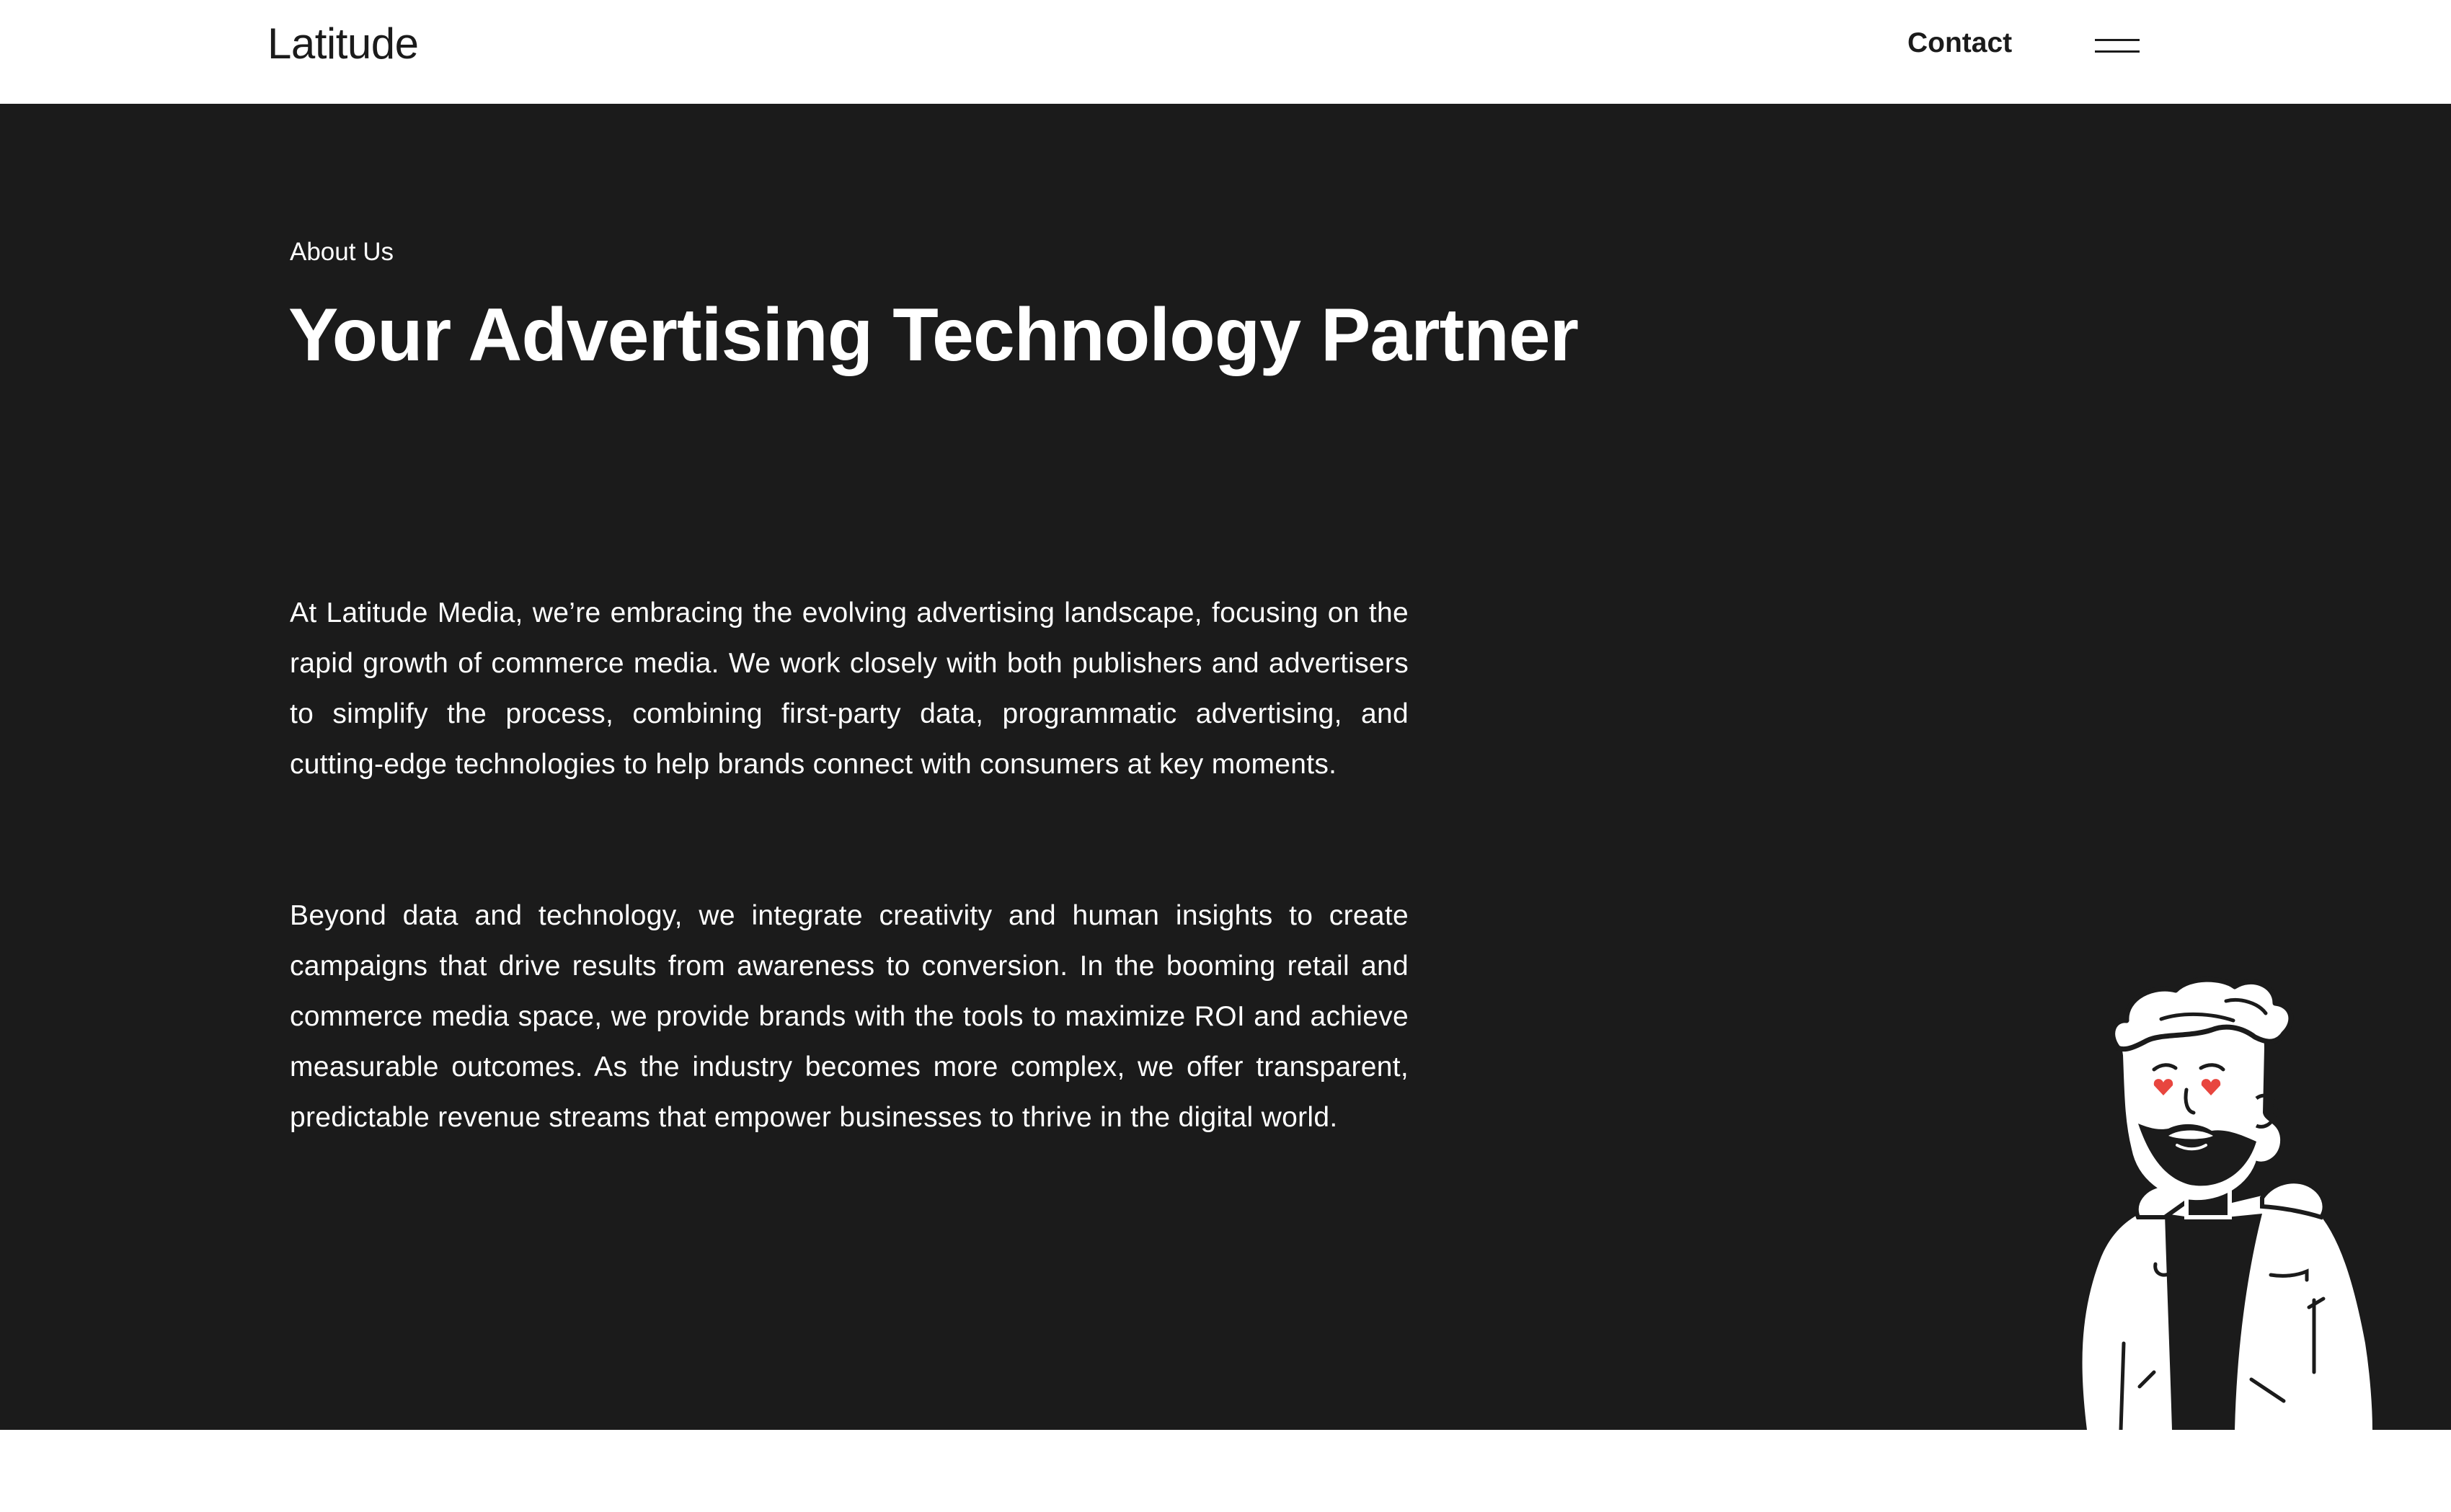  I want to click on section-eyebrow: About Us, so click(342, 252).